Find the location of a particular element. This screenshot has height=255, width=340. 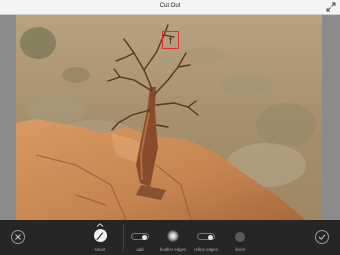

invert-circle-icon is located at coordinates (240, 237).